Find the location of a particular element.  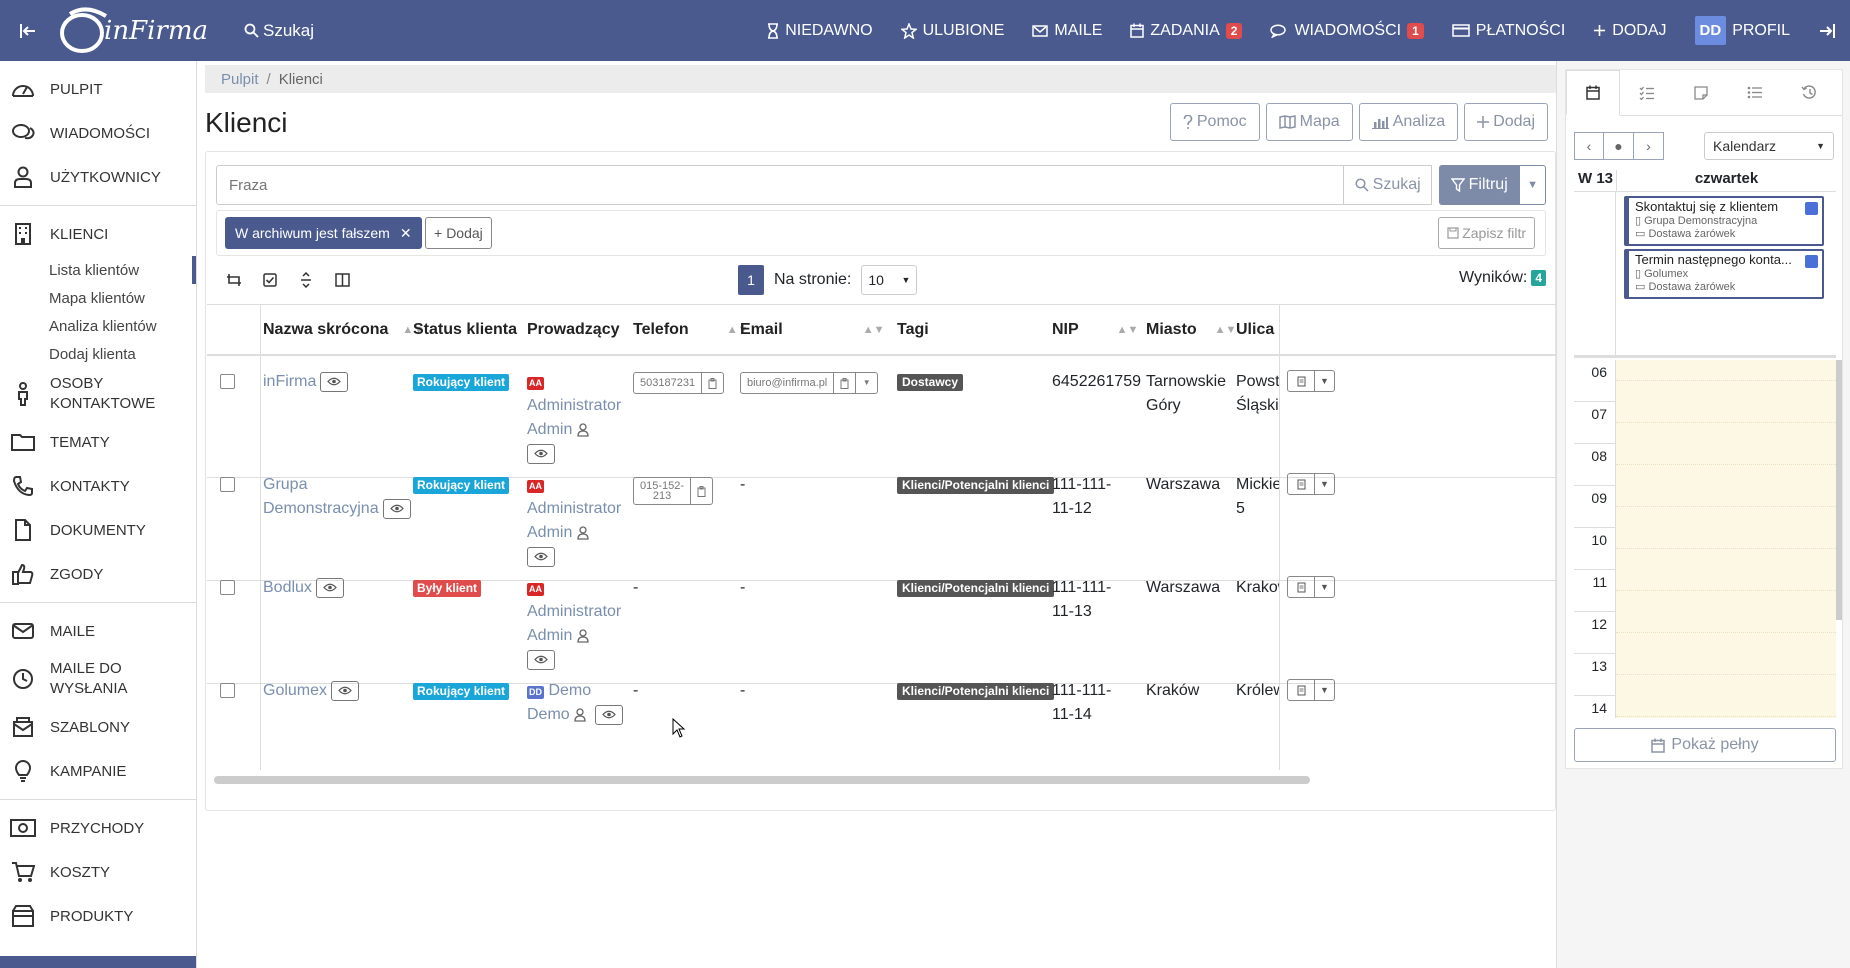

horizontal-scrollbar is located at coordinates (762, 780).